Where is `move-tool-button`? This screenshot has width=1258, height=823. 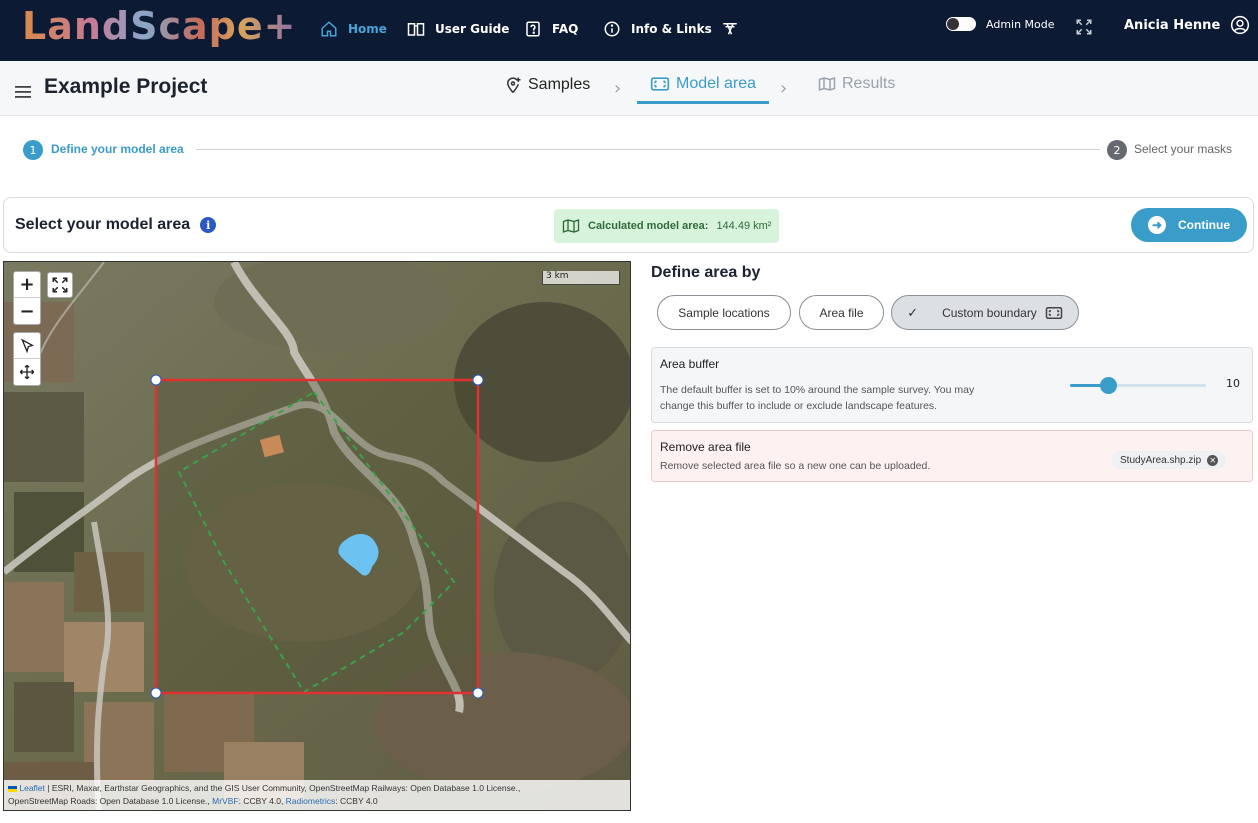
move-tool-button is located at coordinates (27, 372).